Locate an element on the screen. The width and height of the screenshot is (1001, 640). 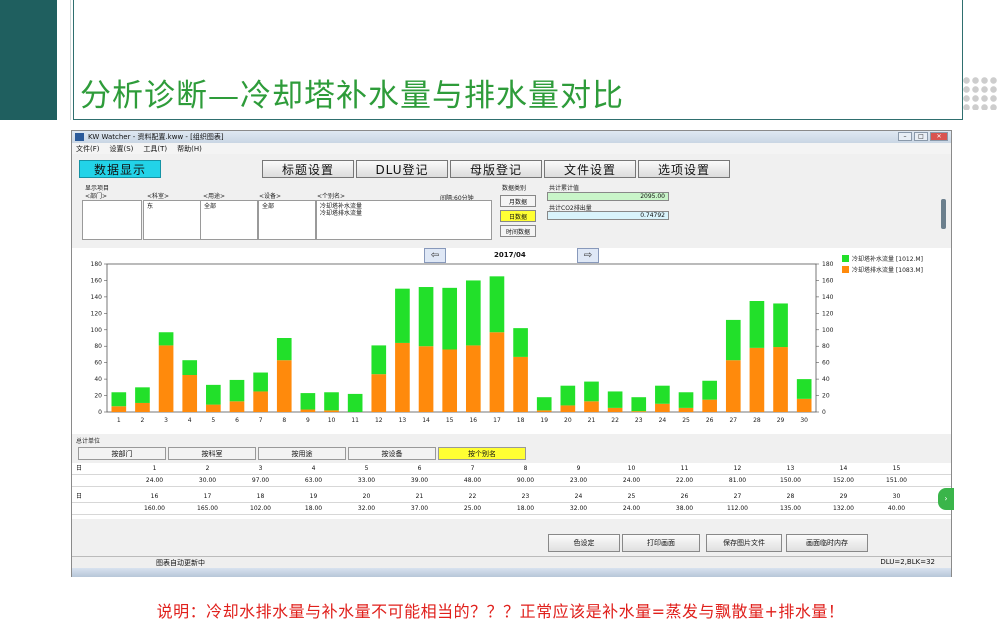
window-titlebar: KW Watcher - 资料配置.kww - [组织图表] – □ ✕ is located at coordinates (511, 137).